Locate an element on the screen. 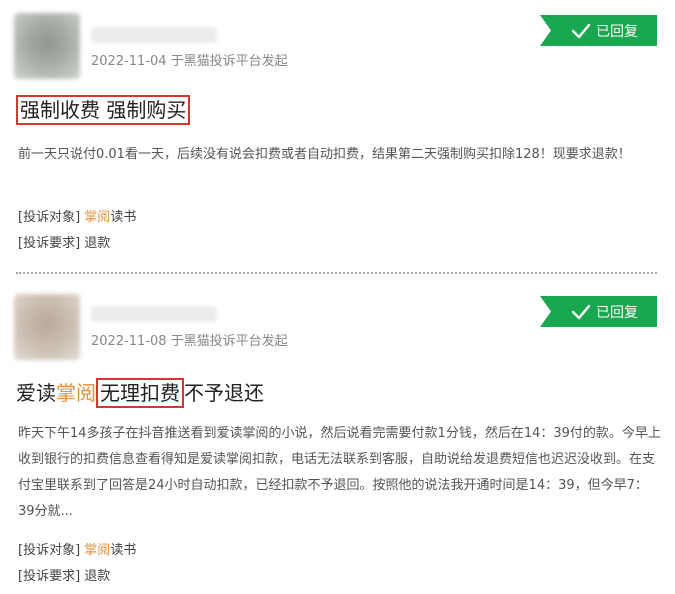 The image size is (675, 594). complaint-date: 2022-11-08 于黑猫投诉平台发起 is located at coordinates (189, 341).